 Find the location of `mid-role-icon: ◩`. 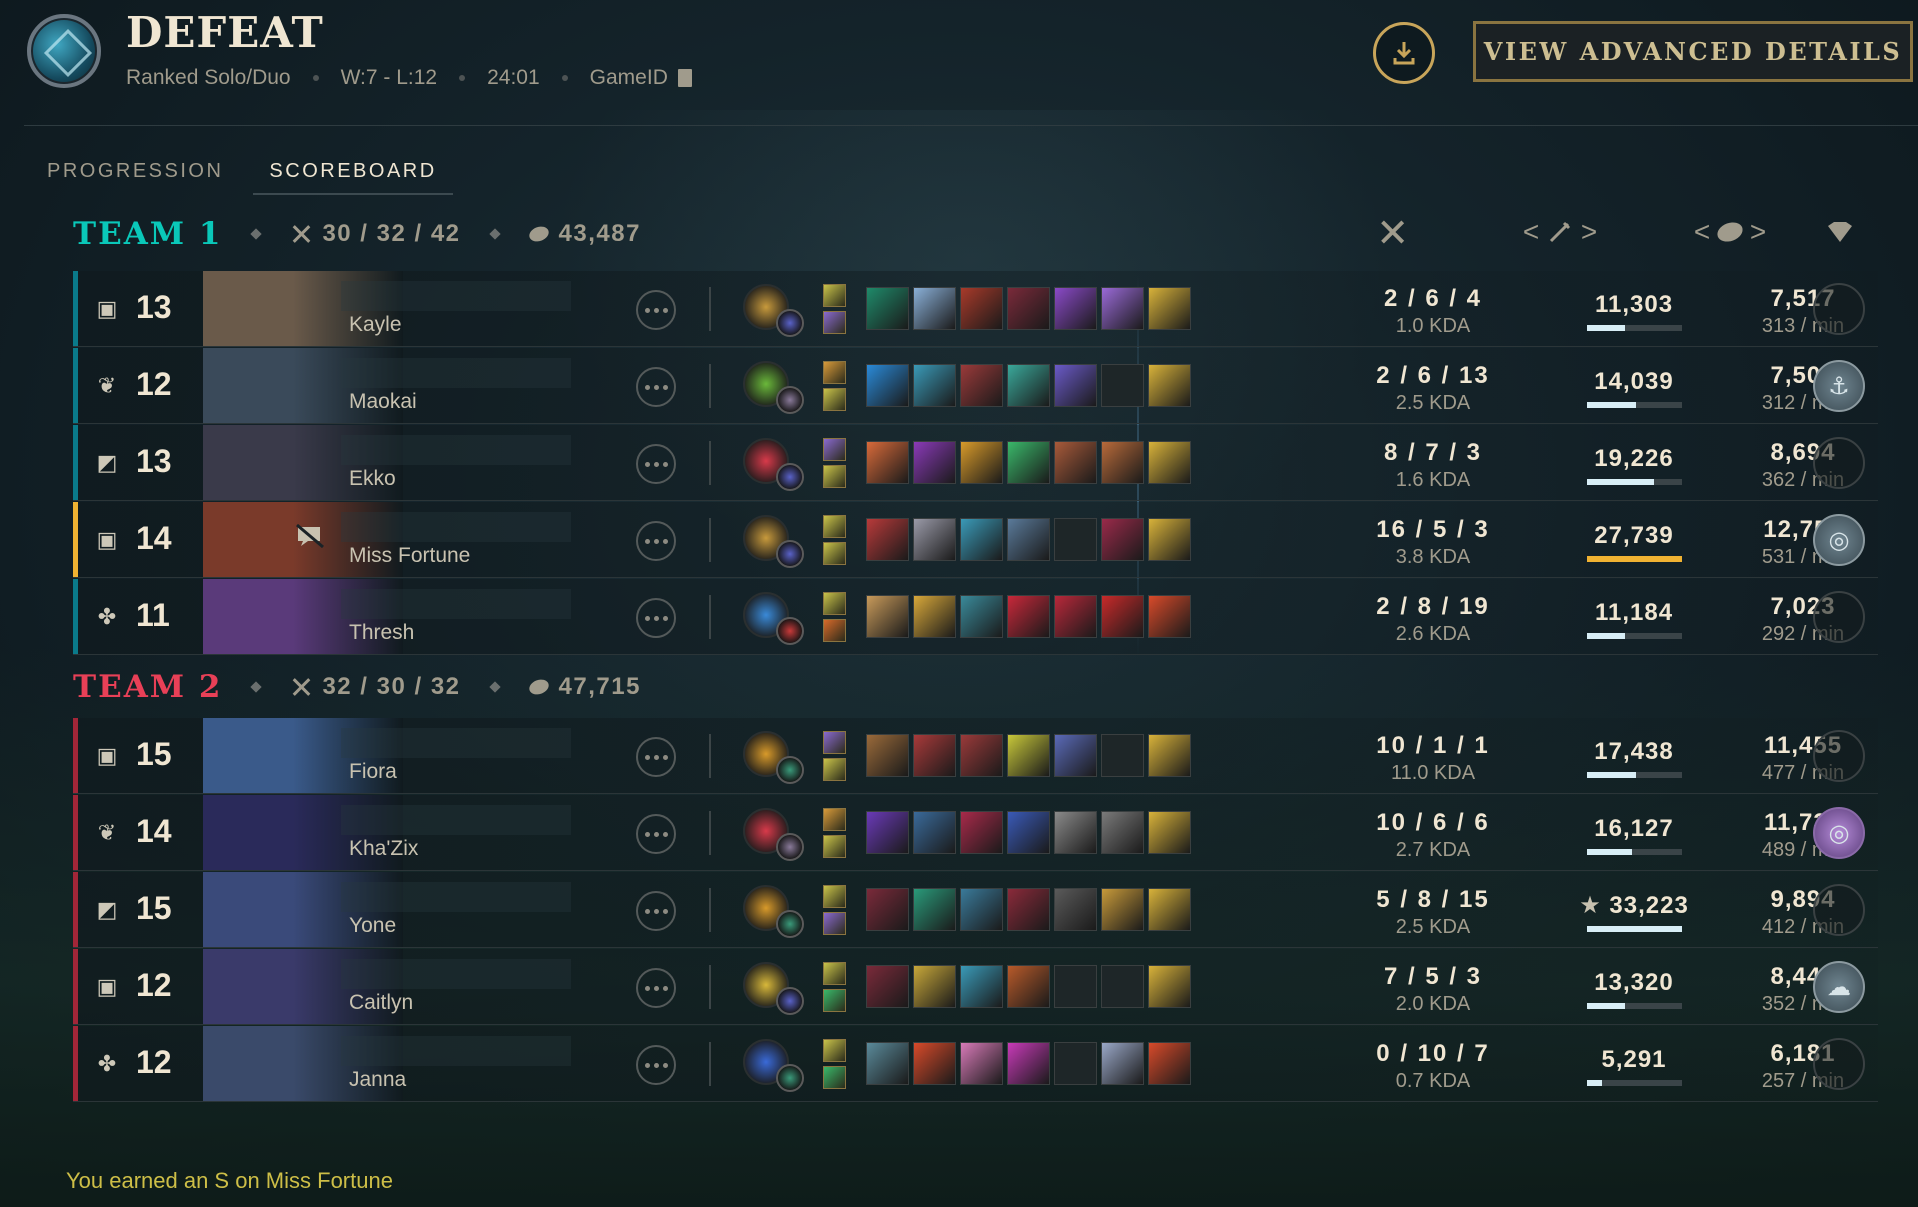

mid-role-icon: ◩ is located at coordinates (107, 909).